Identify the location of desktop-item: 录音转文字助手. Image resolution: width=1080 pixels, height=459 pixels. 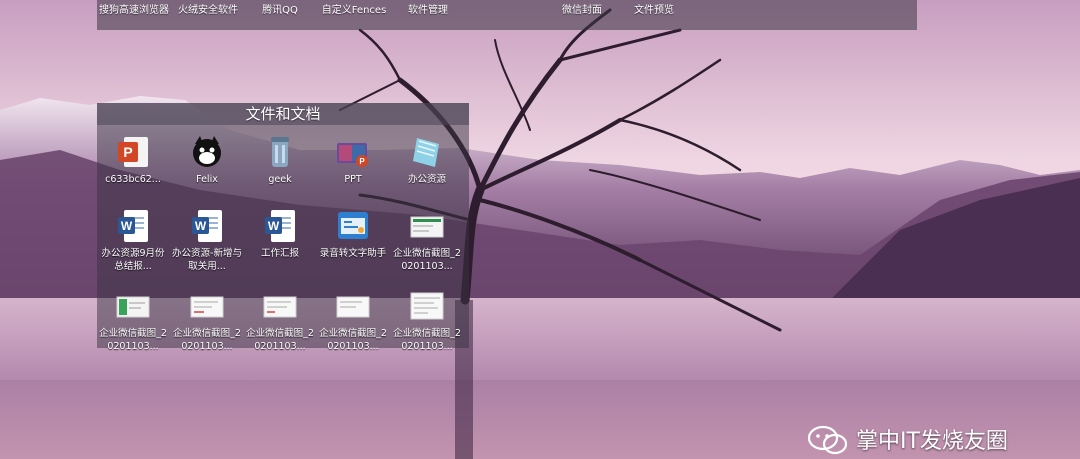
(353, 234).